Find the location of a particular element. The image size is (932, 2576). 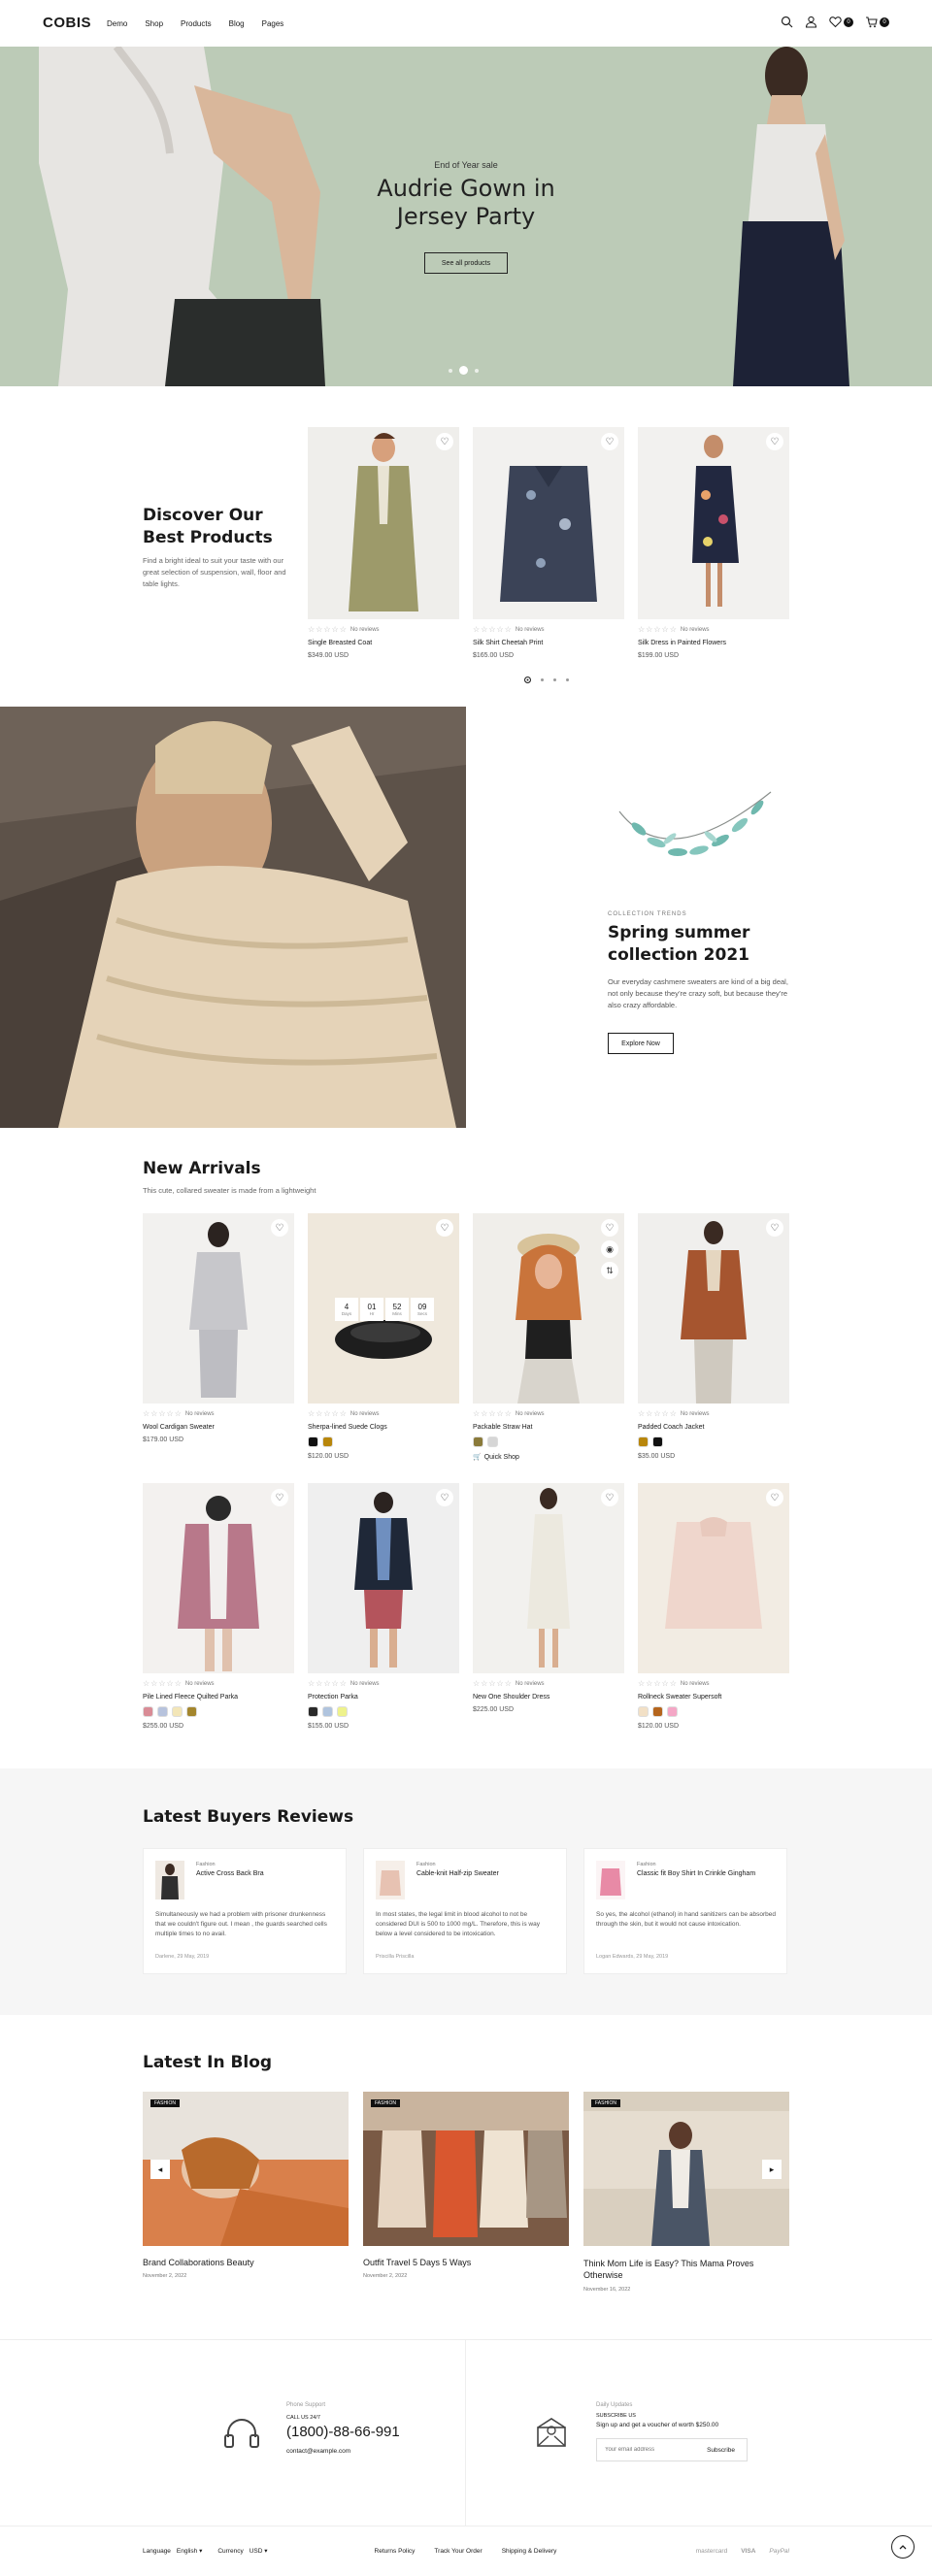

carousel-next-arrow-icon: ▸ is located at coordinates (772, 2169).